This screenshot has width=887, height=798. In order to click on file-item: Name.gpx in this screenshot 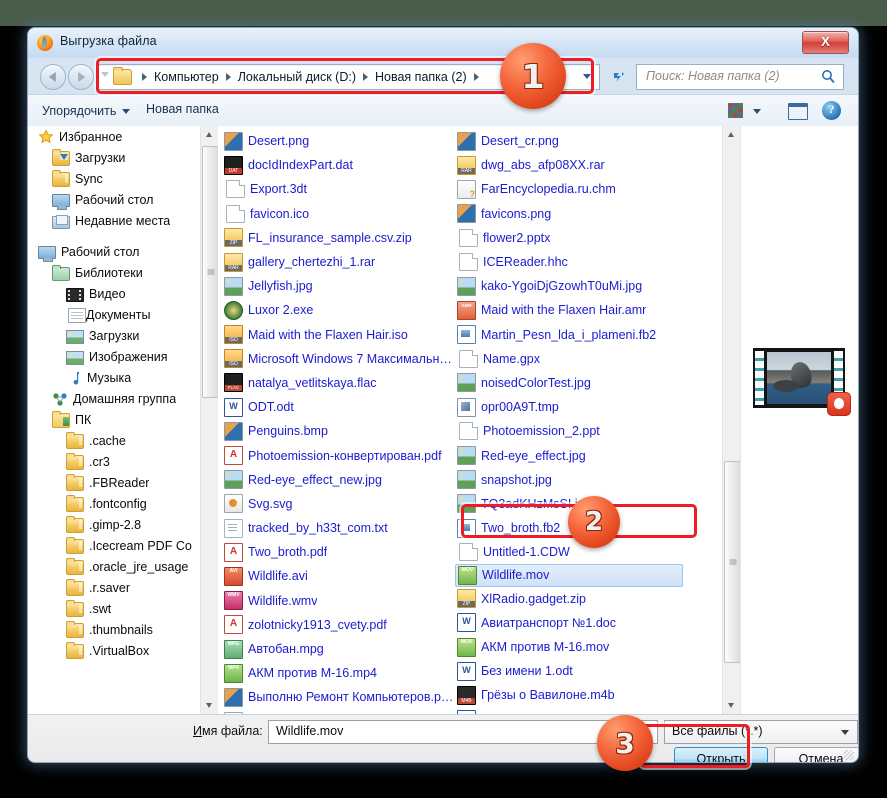, I will do `click(571, 359)`.